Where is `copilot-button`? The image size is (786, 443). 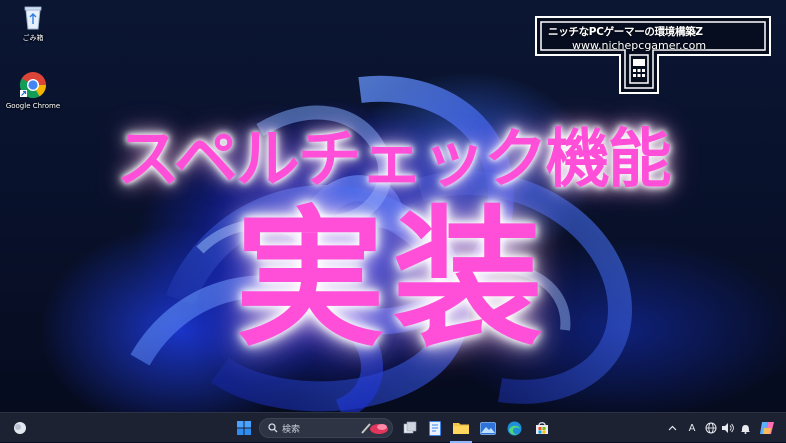 copilot-button is located at coordinates (767, 428).